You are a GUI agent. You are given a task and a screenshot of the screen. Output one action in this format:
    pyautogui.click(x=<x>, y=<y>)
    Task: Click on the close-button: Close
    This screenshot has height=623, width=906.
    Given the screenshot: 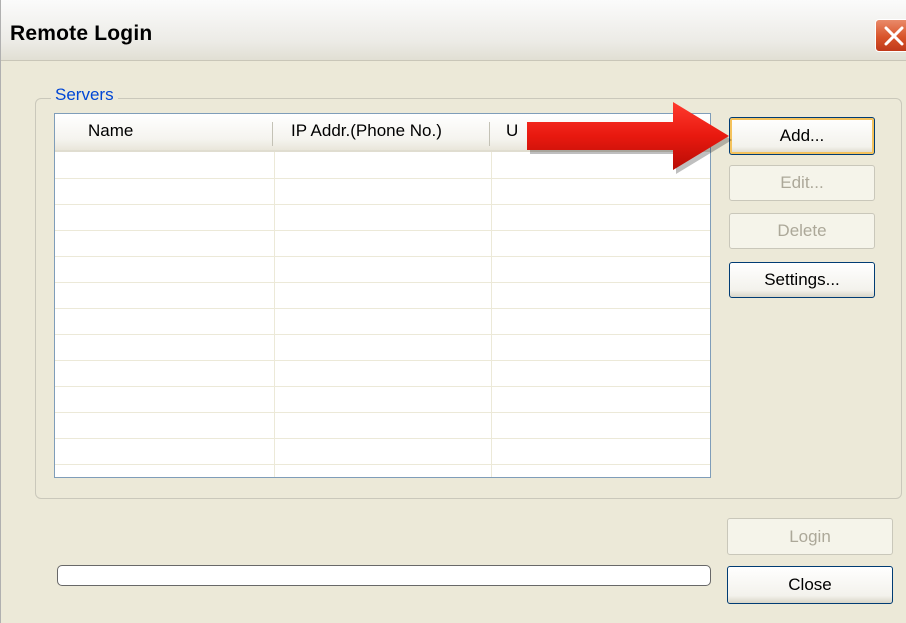 What is the action you would take?
    pyautogui.click(x=810, y=585)
    